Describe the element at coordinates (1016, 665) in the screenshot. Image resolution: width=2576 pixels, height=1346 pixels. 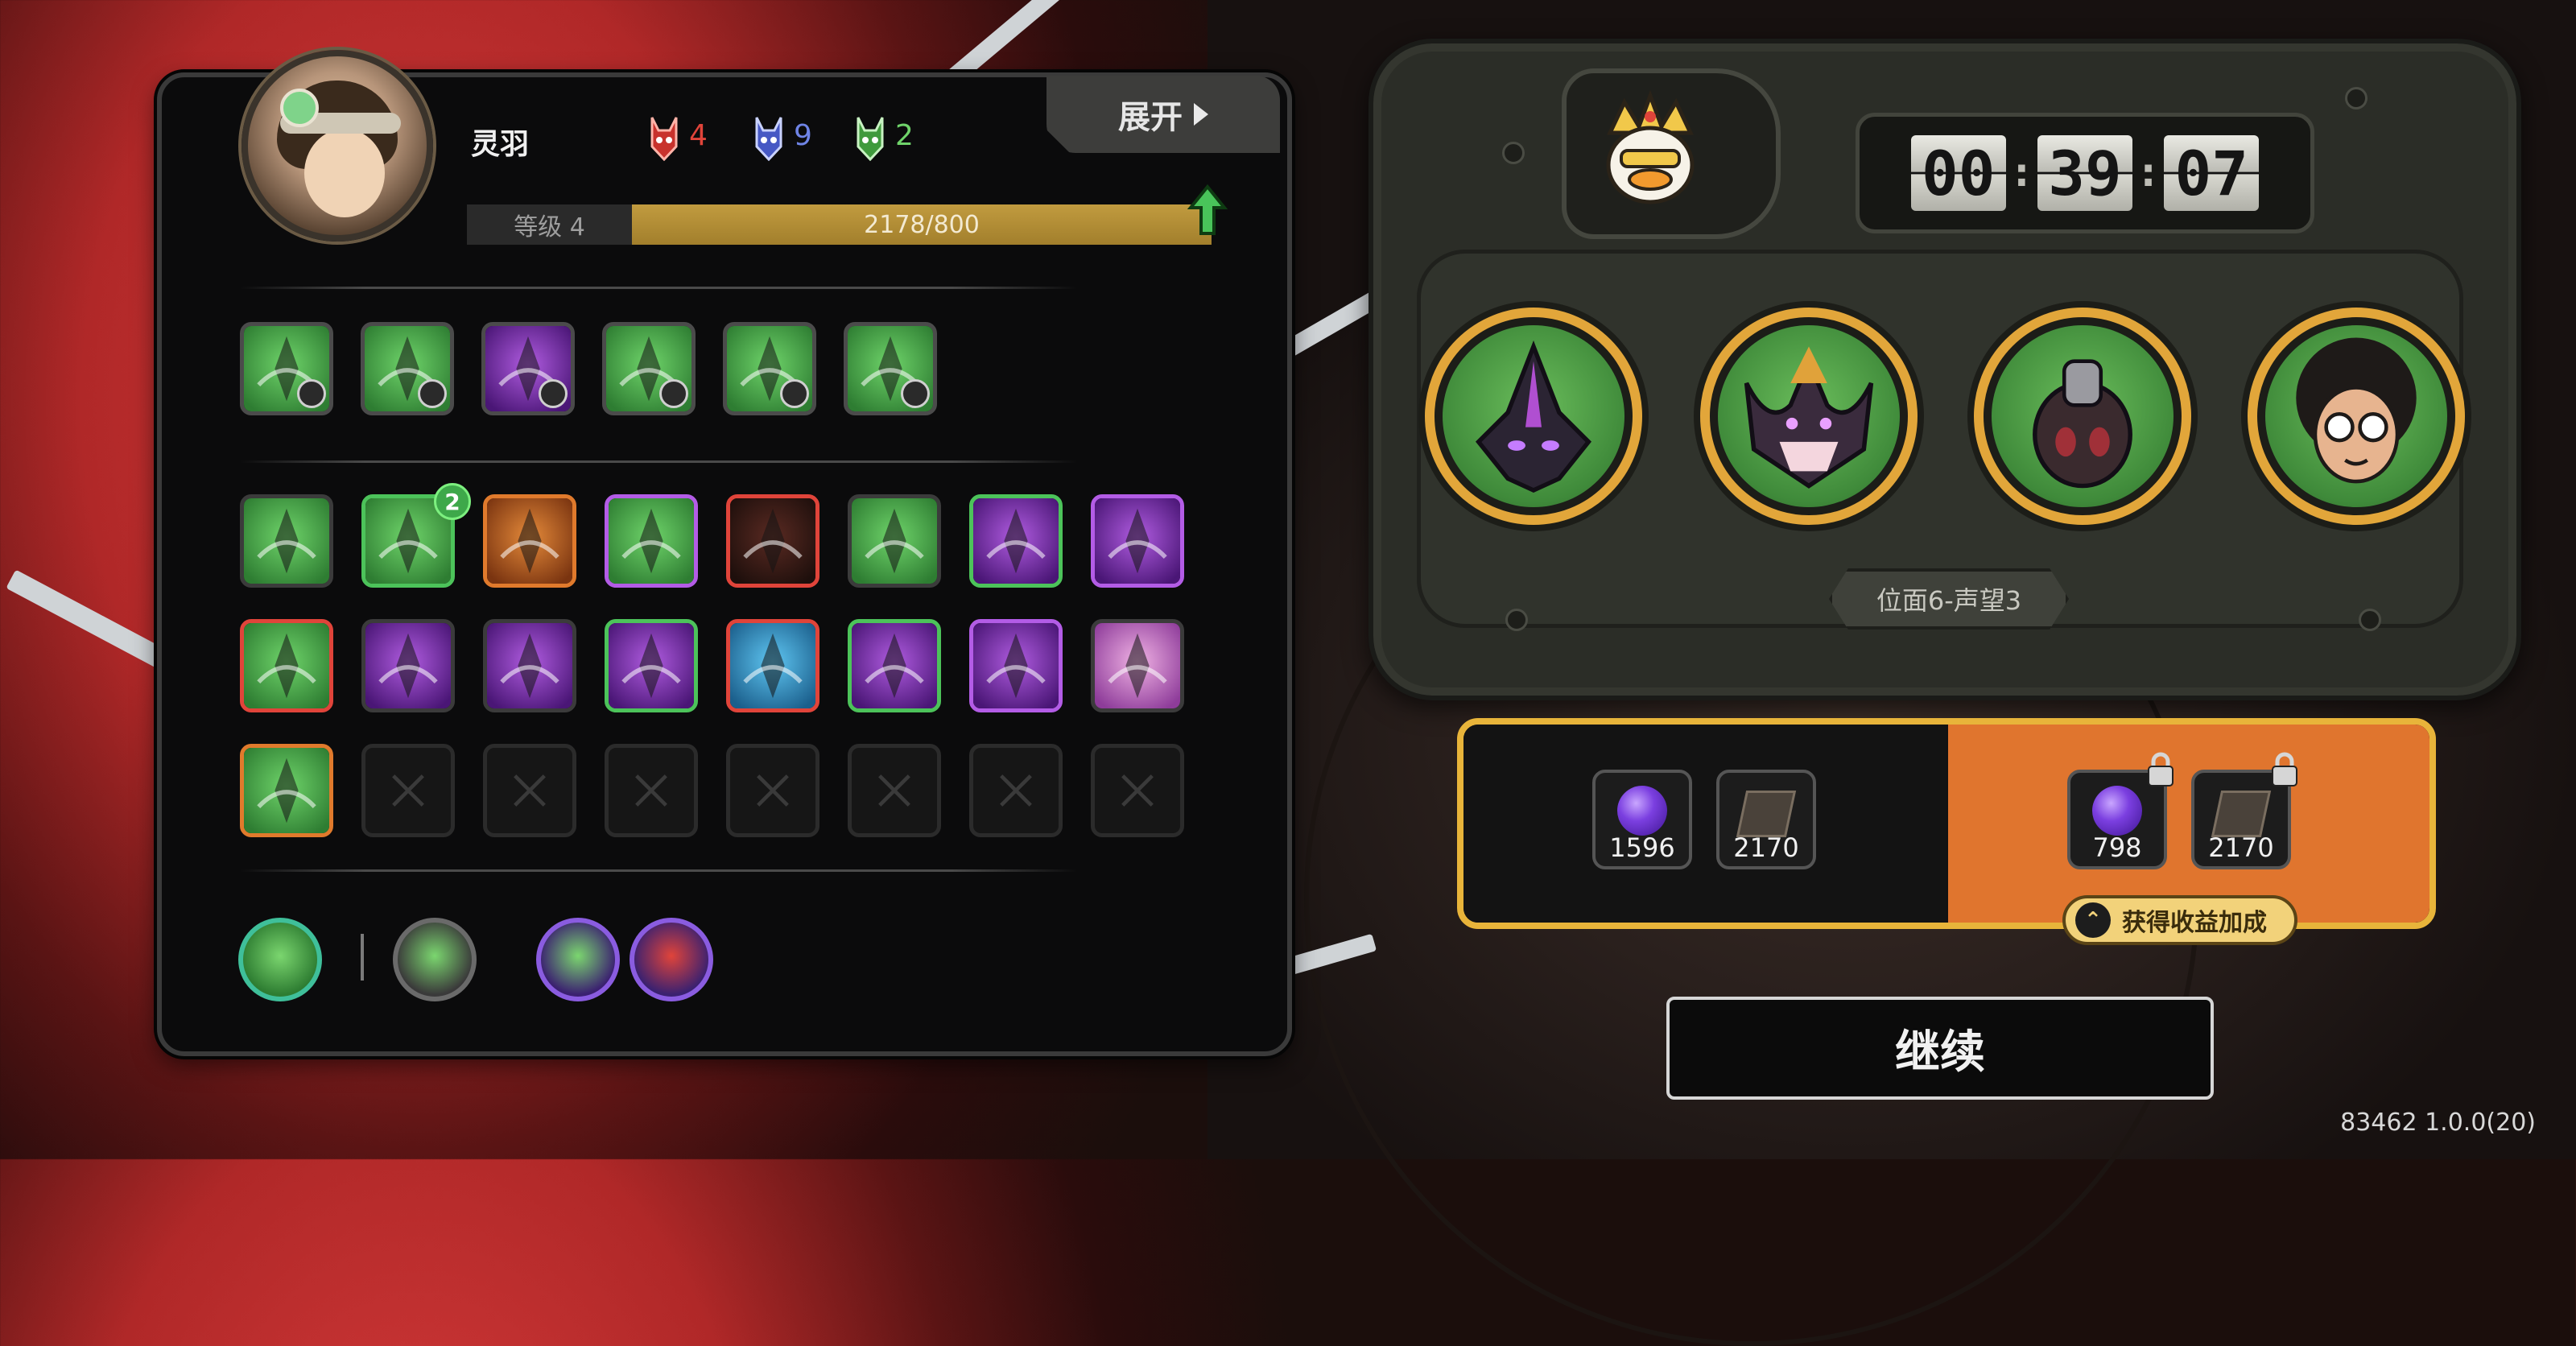
I see `purple-slime-icon` at that location.